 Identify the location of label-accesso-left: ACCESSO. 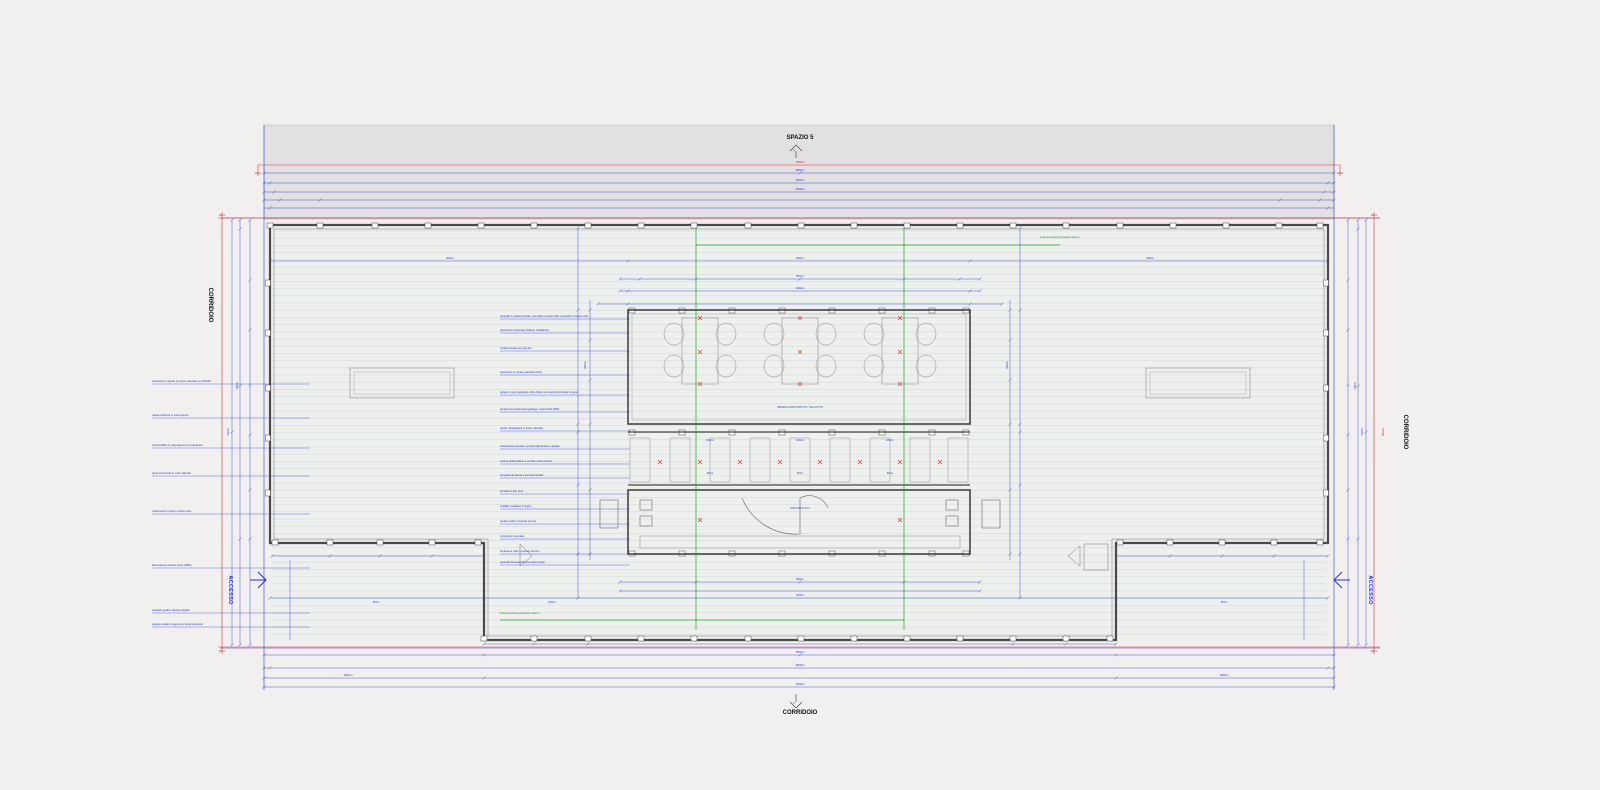
(230, 590).